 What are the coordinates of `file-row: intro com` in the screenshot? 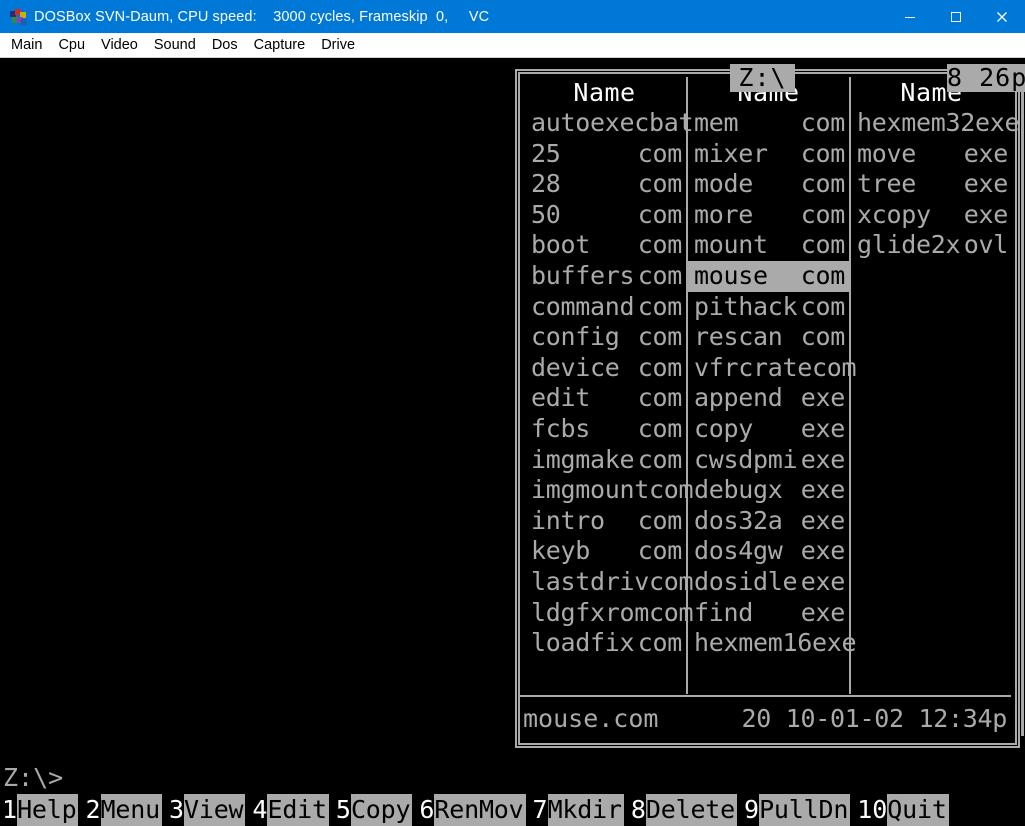 It's located at (604, 521).